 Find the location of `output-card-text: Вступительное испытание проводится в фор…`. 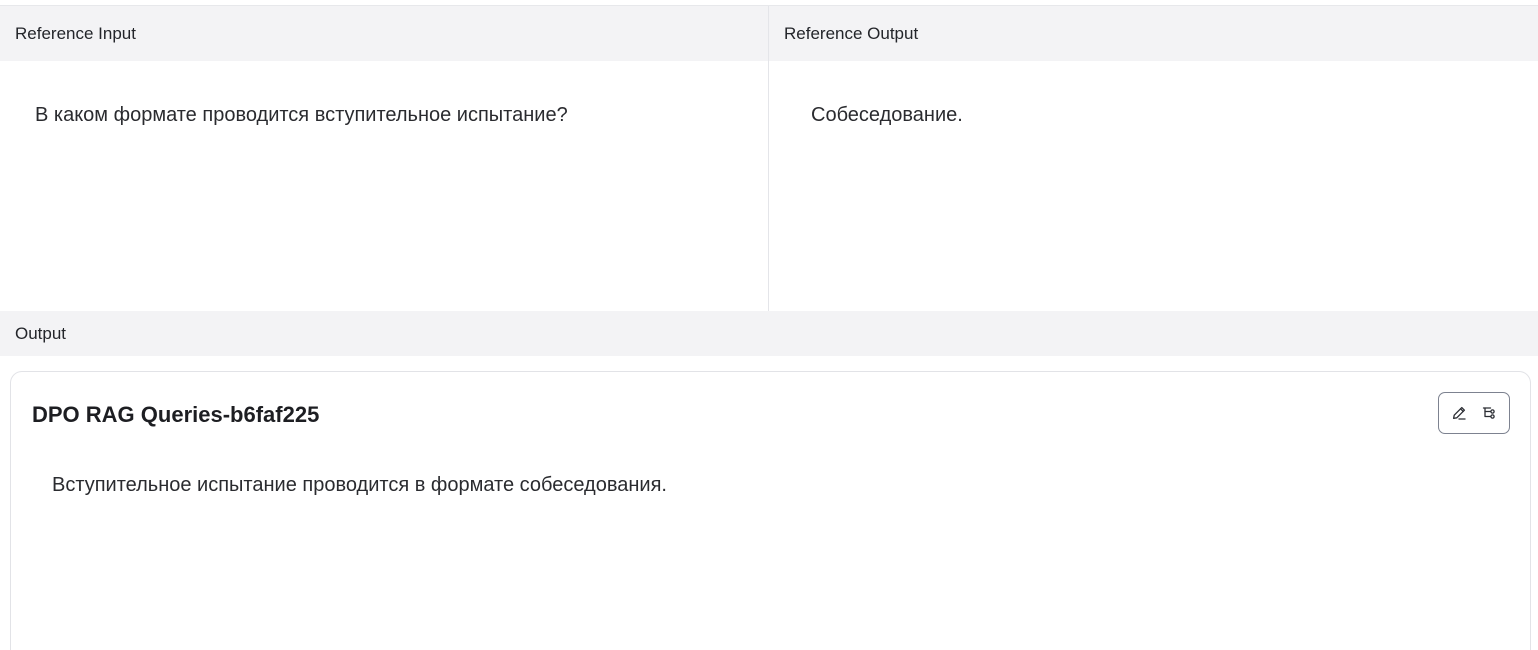

output-card-text: Вступительное испытание проводится в фор… is located at coordinates (359, 485).